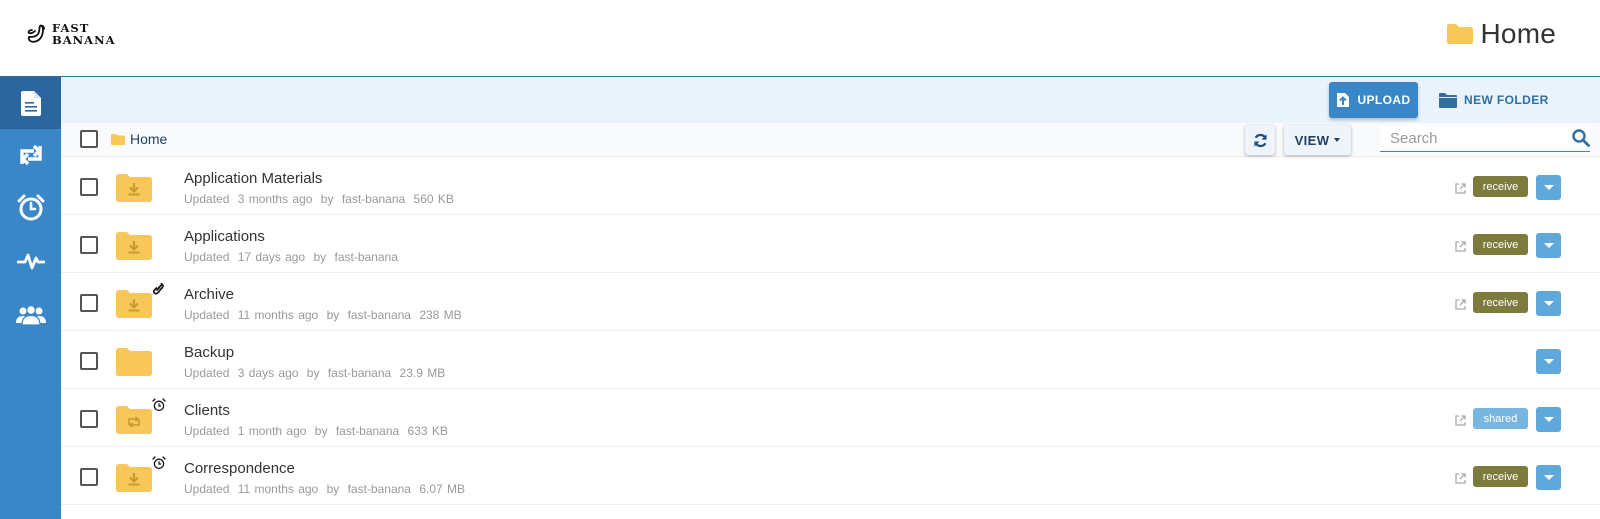 The height and width of the screenshot is (519, 1600). What do you see at coordinates (830, 140) in the screenshot?
I see `breadcrumb-bar: Home VIEW` at bounding box center [830, 140].